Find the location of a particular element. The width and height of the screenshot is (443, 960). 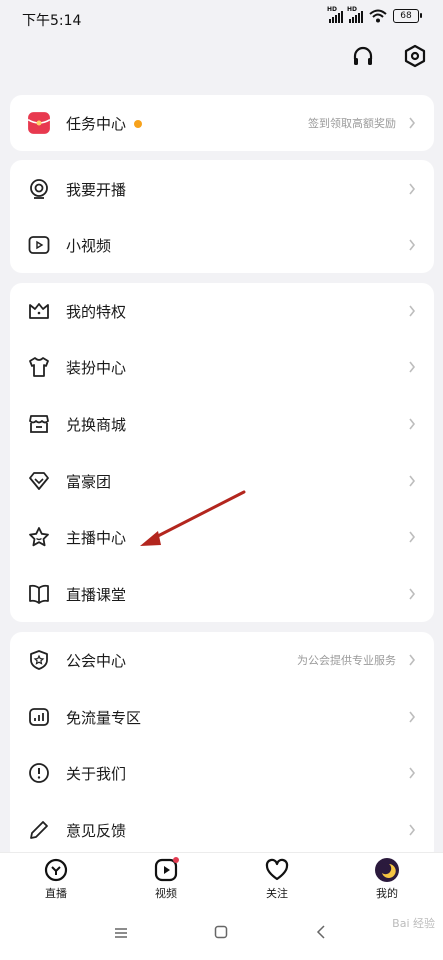

menu-item-label: 意见反馈 is located at coordinates (96, 830).